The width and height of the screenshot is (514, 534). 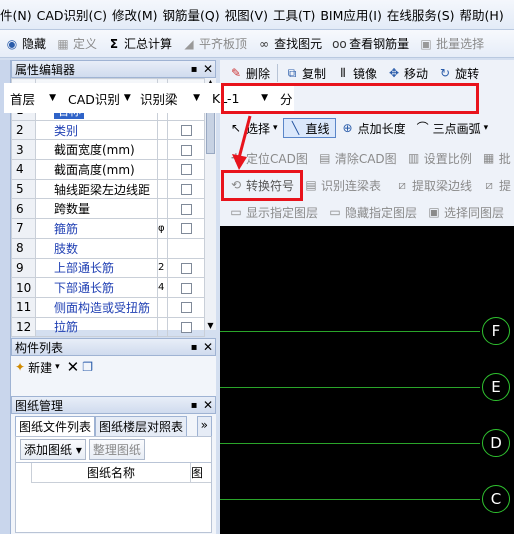 I want to click on tab-scroll-right: », so click(x=204, y=426).